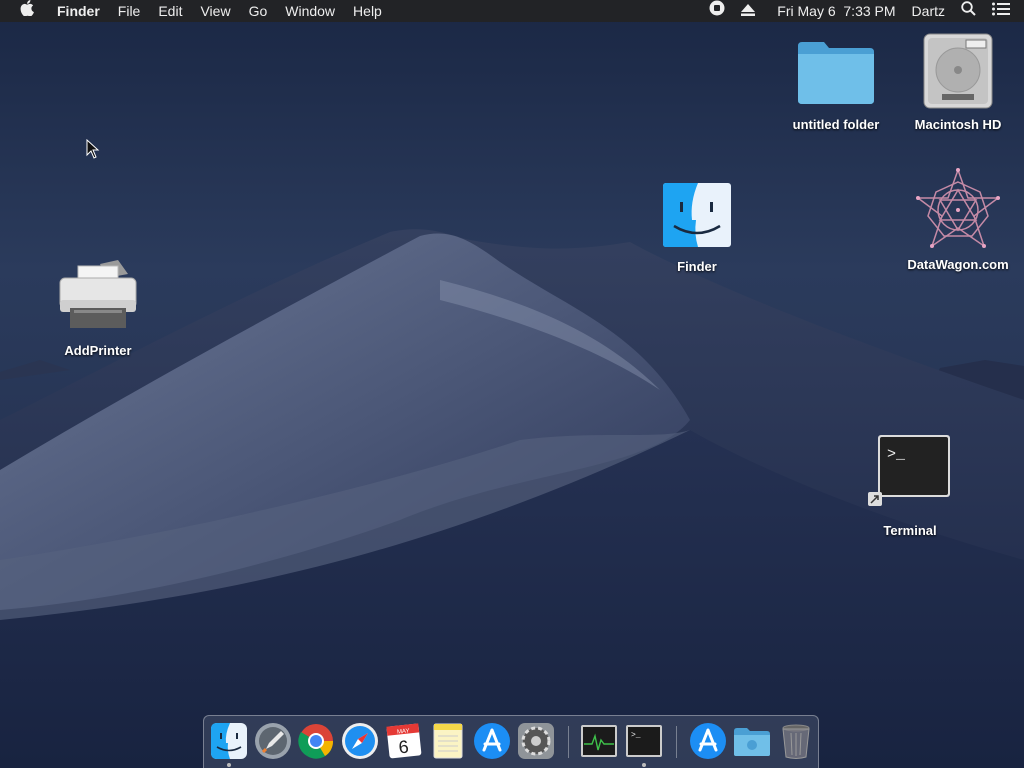 Image resolution: width=1024 pixels, height=768 pixels. I want to click on chrome-icon, so click(316, 741).